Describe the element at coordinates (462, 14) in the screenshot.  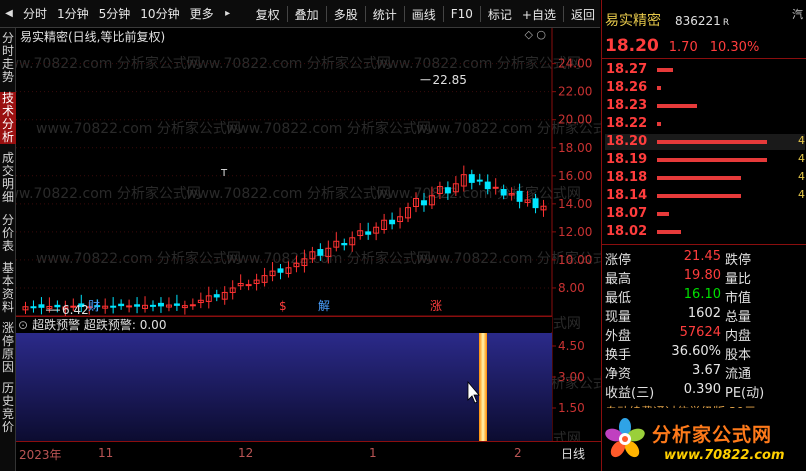
I see `f10-button: F10` at that location.